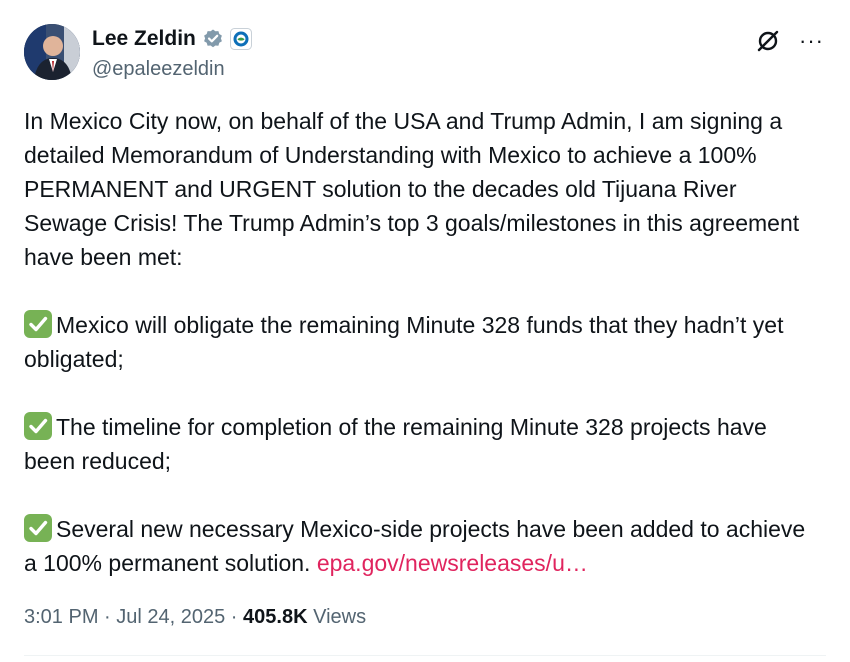 Image resolution: width=850 pixels, height=662 pixels. I want to click on verified-badge-icon, so click(213, 39).